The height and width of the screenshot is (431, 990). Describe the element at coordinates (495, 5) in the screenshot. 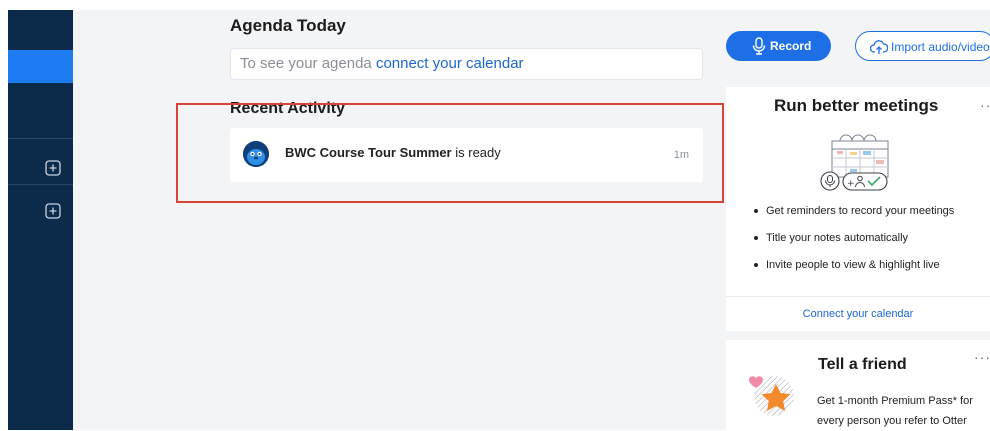

I see `top-strip` at that location.